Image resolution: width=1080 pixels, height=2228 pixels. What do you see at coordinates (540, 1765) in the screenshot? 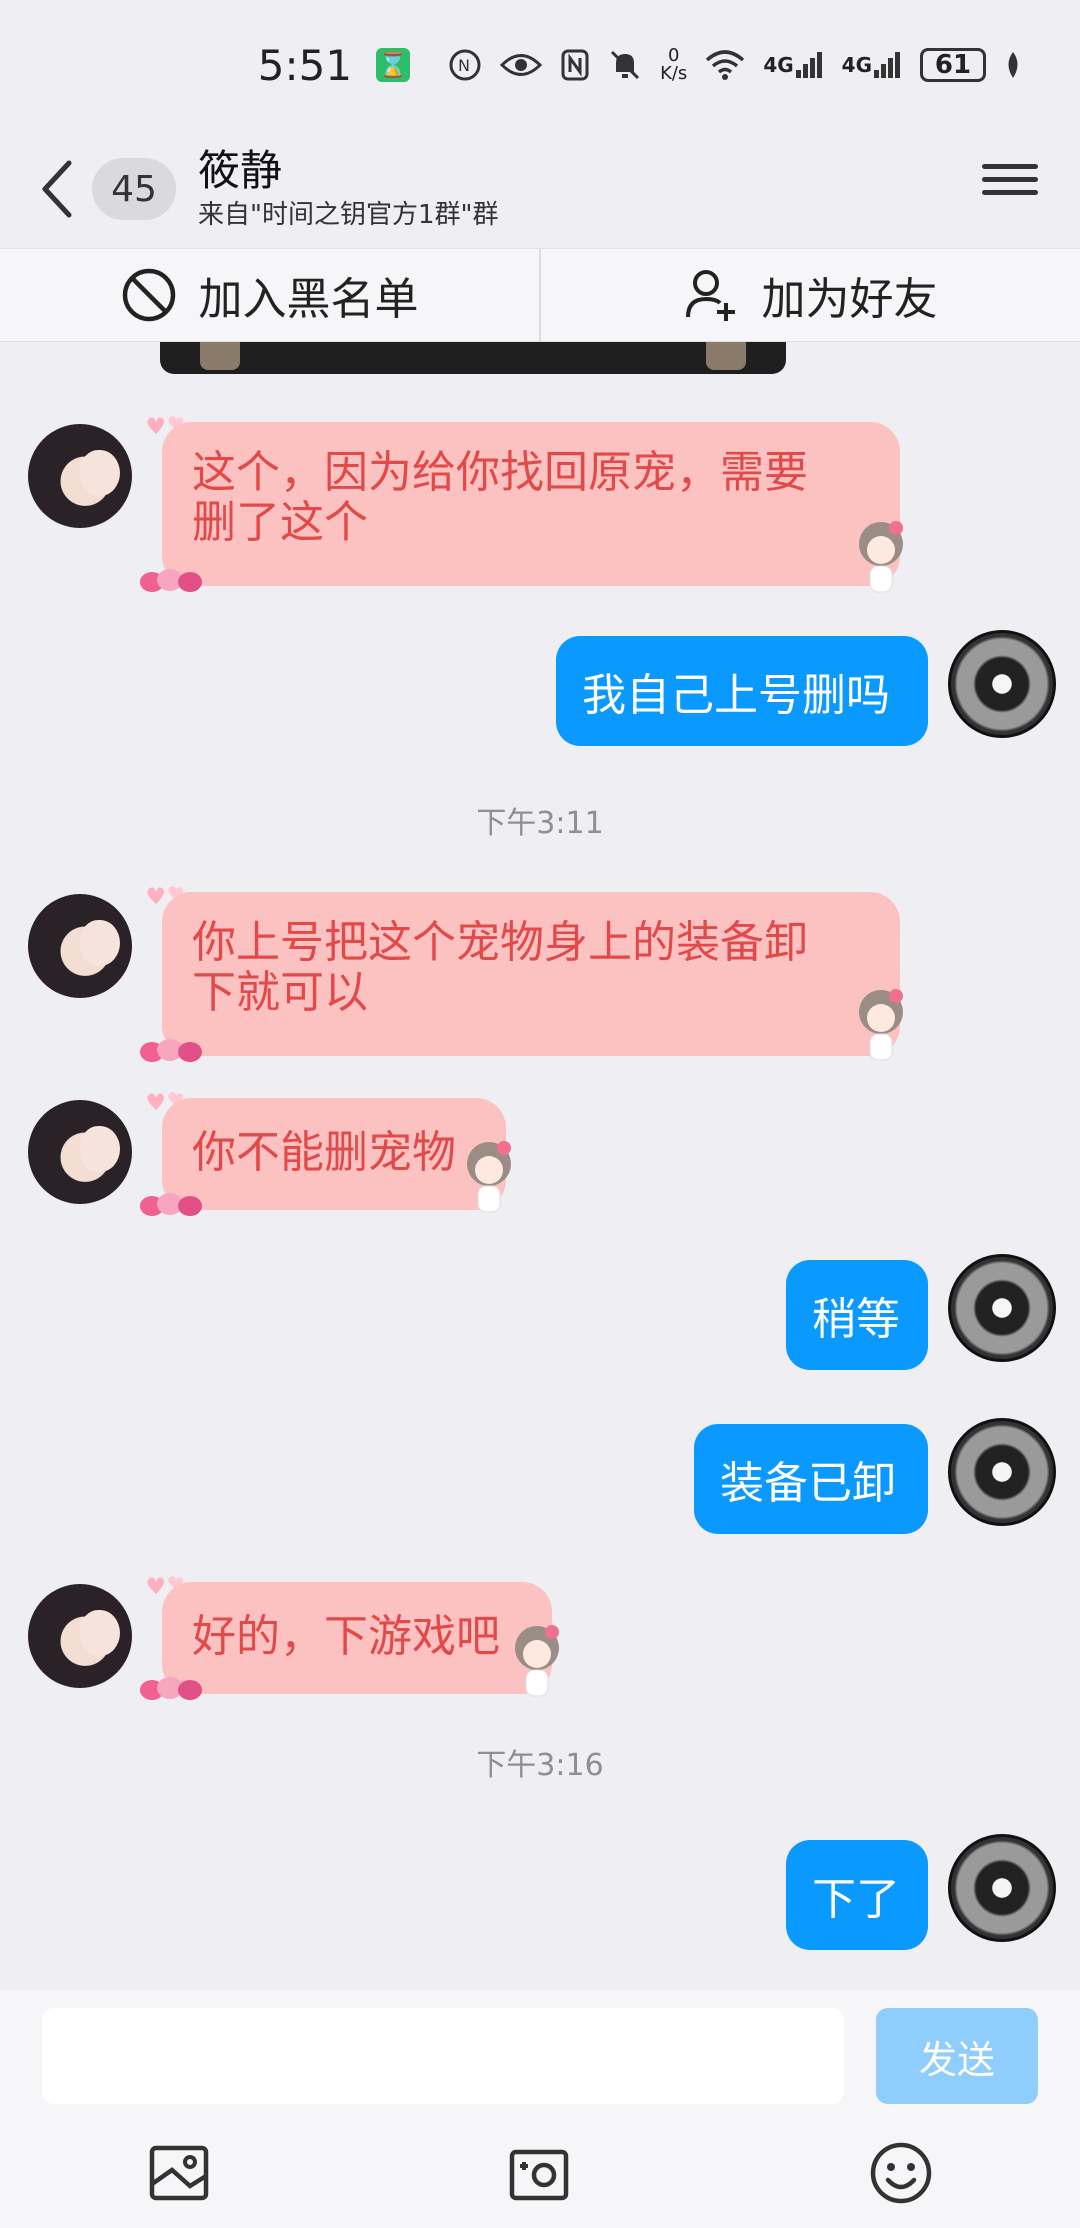
I see `message-timestamp: 下午3:16` at bounding box center [540, 1765].